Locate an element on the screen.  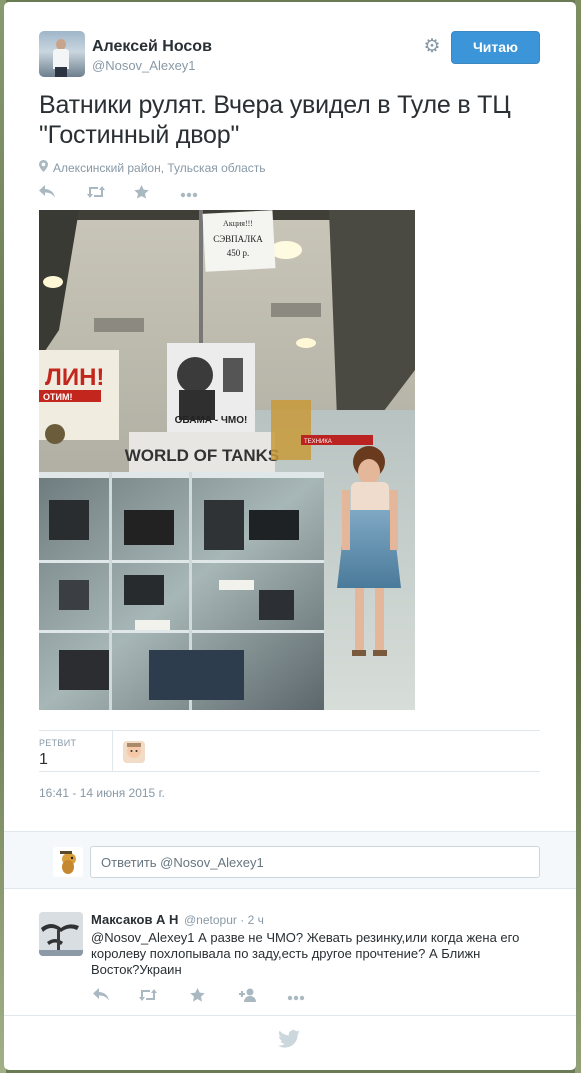
current-user-avatar is located at coordinates (68, 862).